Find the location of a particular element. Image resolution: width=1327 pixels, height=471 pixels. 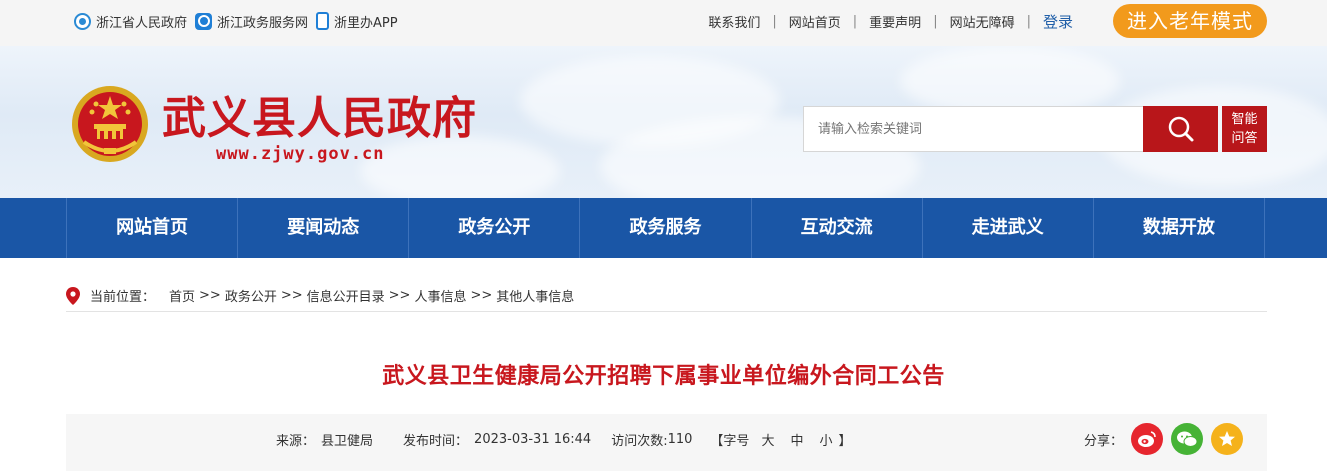

main-nav: 网站首页 要闻动态 政务公开 政务服务 互动交流 走进武义 数据开放 is located at coordinates (663, 228).